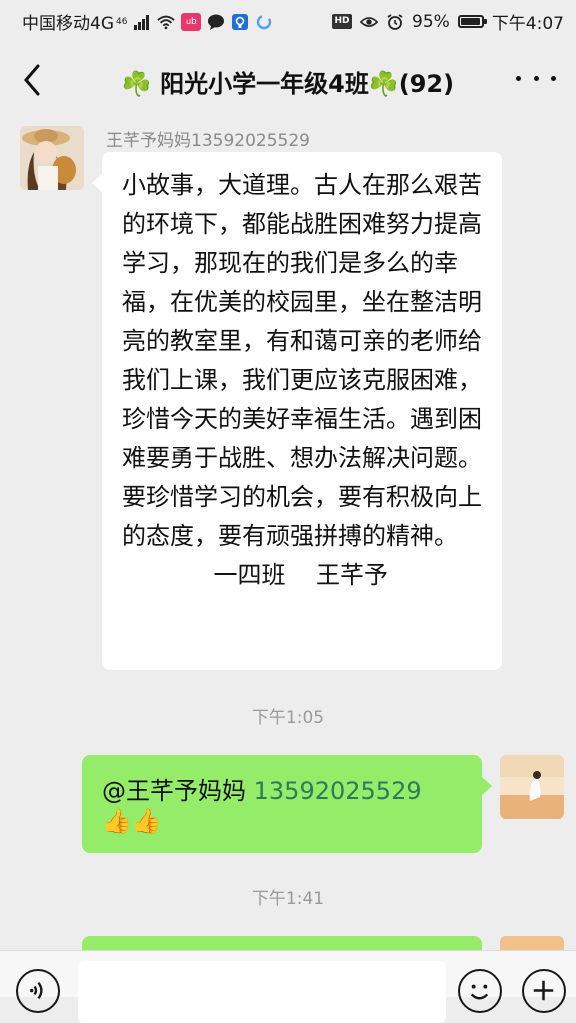 This screenshot has height=1023, width=576. I want to click on message-line: @王芊予妈妈 13592025529, so click(262, 788).